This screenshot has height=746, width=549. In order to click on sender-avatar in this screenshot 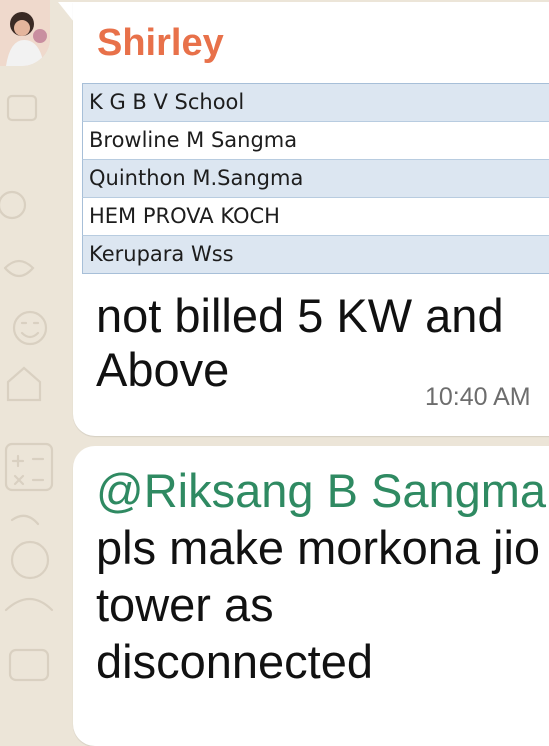, I will do `click(25, 33)`.